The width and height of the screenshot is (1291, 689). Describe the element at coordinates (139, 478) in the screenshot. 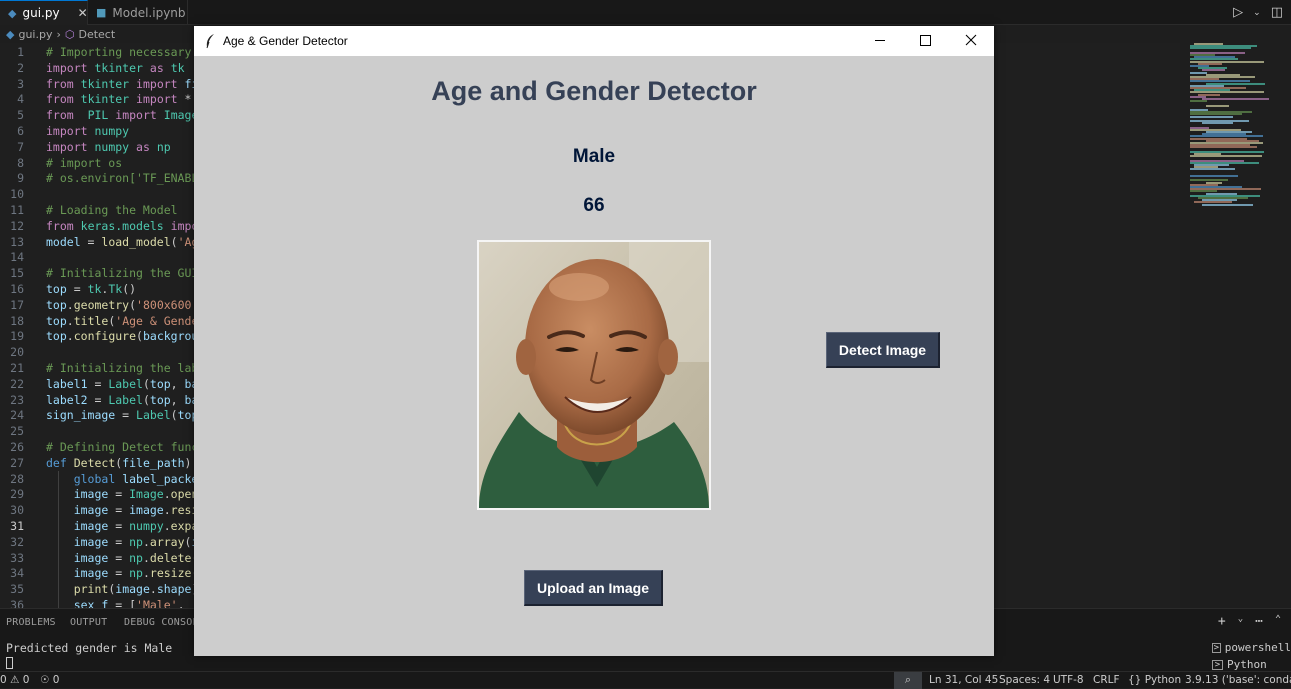

I see `code-text: global label_packed` at that location.